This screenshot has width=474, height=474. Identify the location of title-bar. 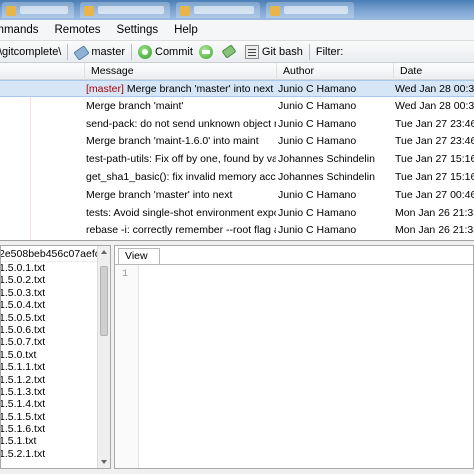
(237, 10).